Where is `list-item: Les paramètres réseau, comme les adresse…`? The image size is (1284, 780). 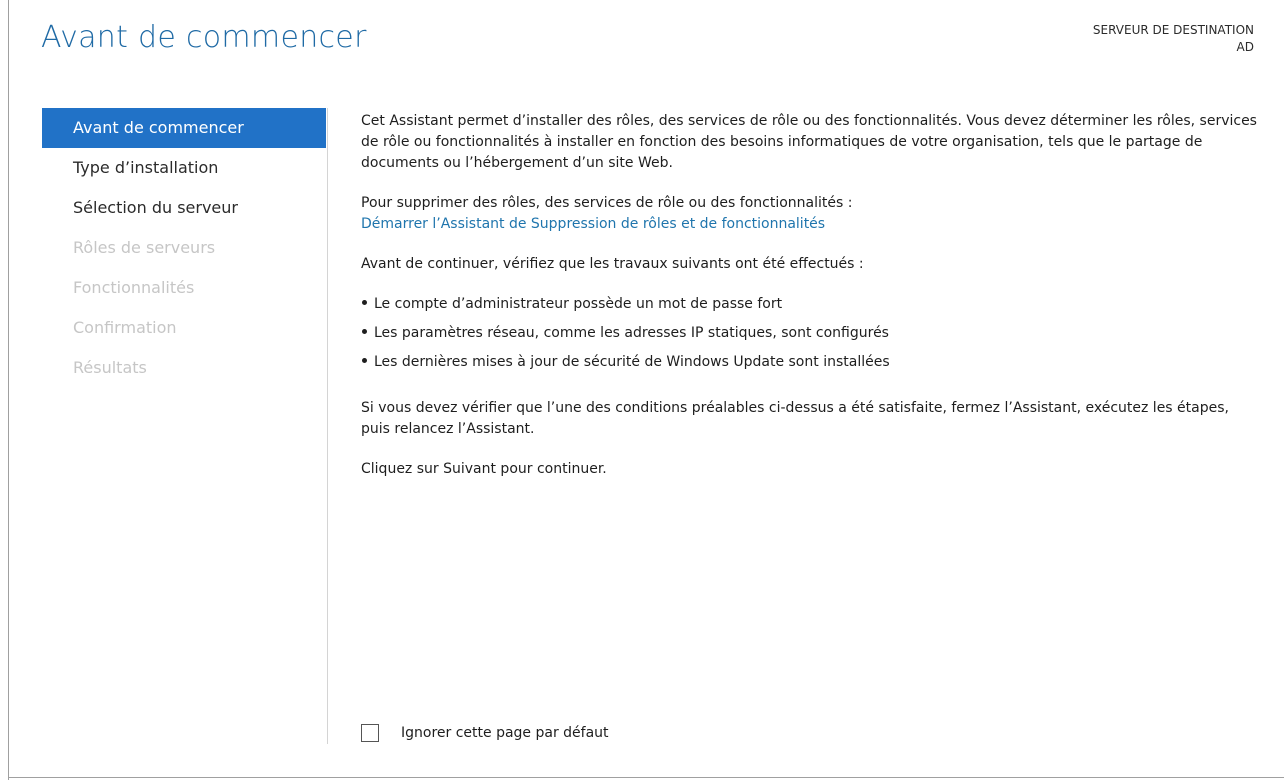
list-item: Les paramètres réseau, comme les adresse… is located at coordinates (811, 333).